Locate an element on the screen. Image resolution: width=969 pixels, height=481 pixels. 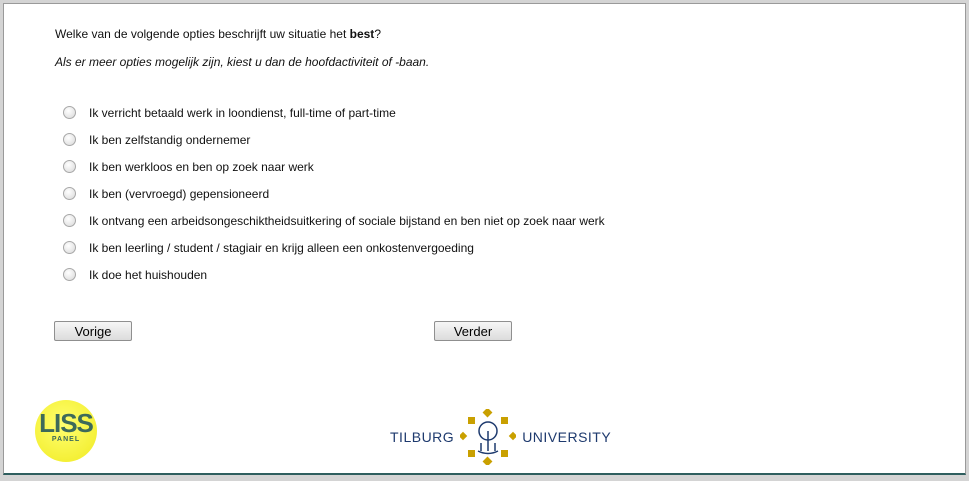
option-label: Ik ben (vervroegd) gepensioneerd is located at coordinates (179, 194).